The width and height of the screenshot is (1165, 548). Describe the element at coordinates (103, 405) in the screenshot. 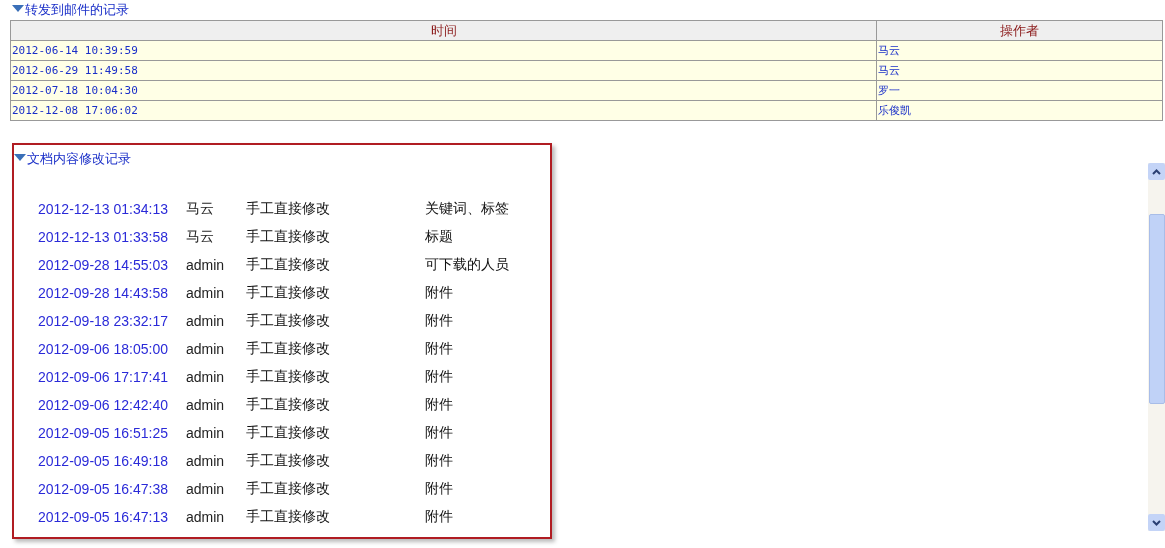

I see `timestamp: 2012-09-06 12:42:40` at that location.